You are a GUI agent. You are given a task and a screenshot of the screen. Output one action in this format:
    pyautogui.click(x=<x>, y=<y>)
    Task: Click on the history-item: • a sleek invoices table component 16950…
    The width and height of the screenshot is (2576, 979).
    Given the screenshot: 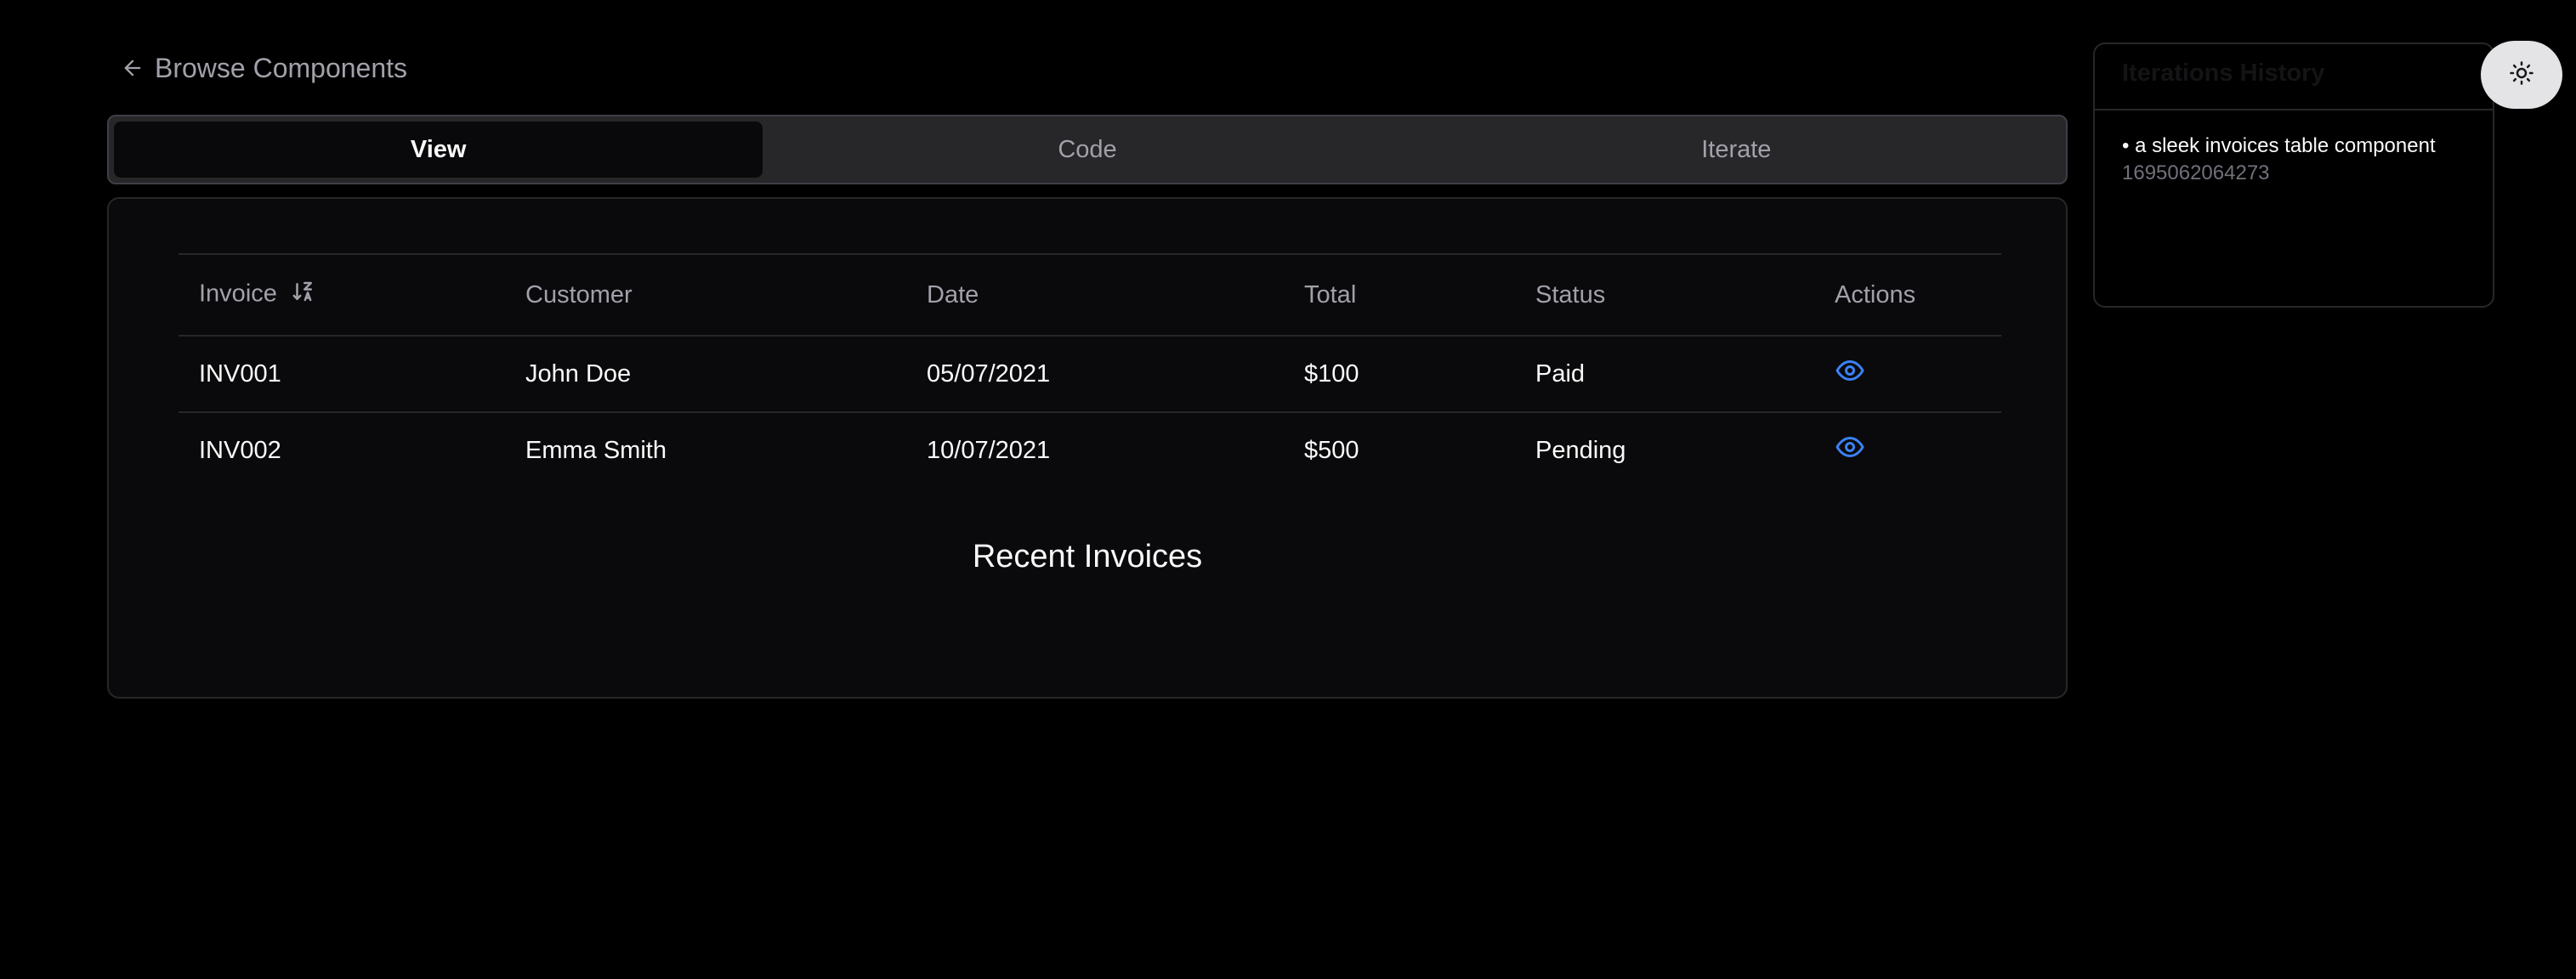 What is the action you would take?
    pyautogui.click(x=2294, y=148)
    